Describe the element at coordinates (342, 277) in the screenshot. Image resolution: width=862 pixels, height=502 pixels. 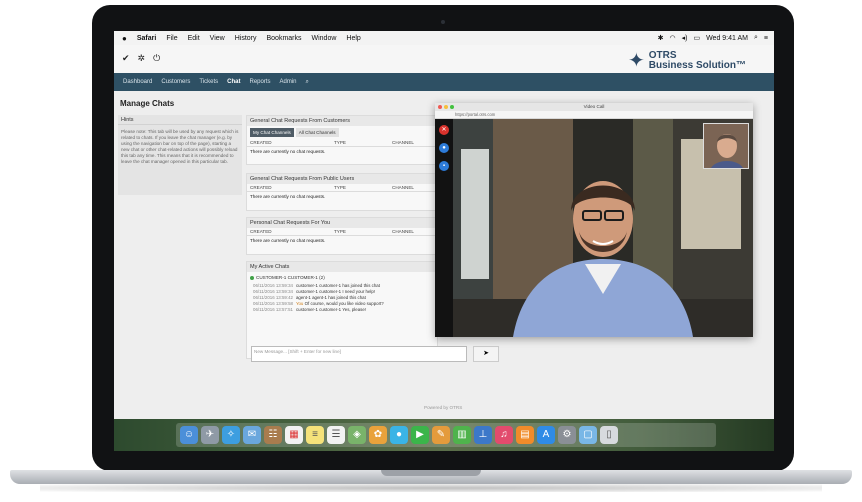
I see `chat-tab: CUSTOMER-1 CUSTOMER-1 (2)` at that location.